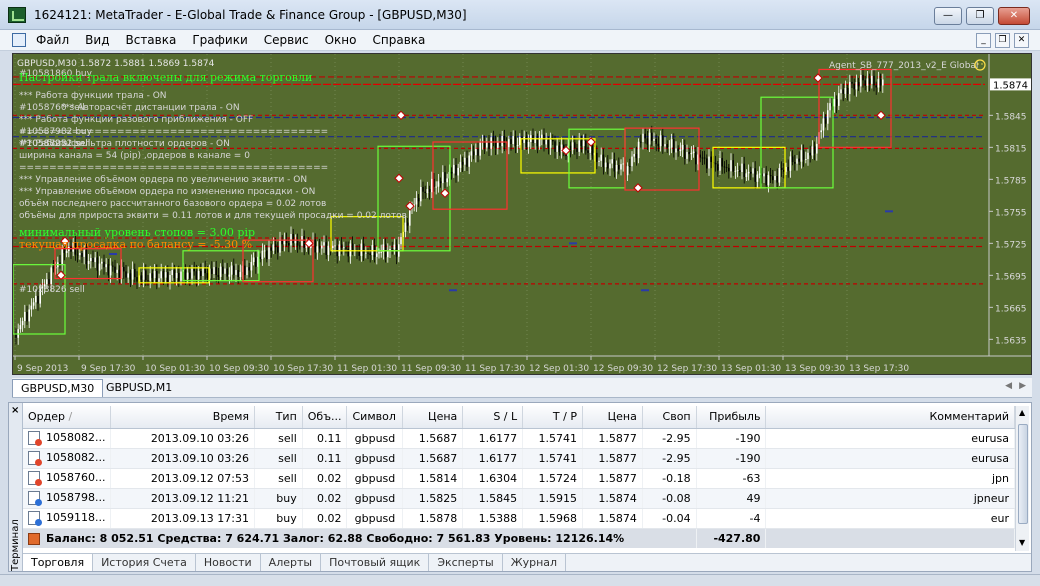  I want to click on maximize-button: ❐, so click(980, 16).